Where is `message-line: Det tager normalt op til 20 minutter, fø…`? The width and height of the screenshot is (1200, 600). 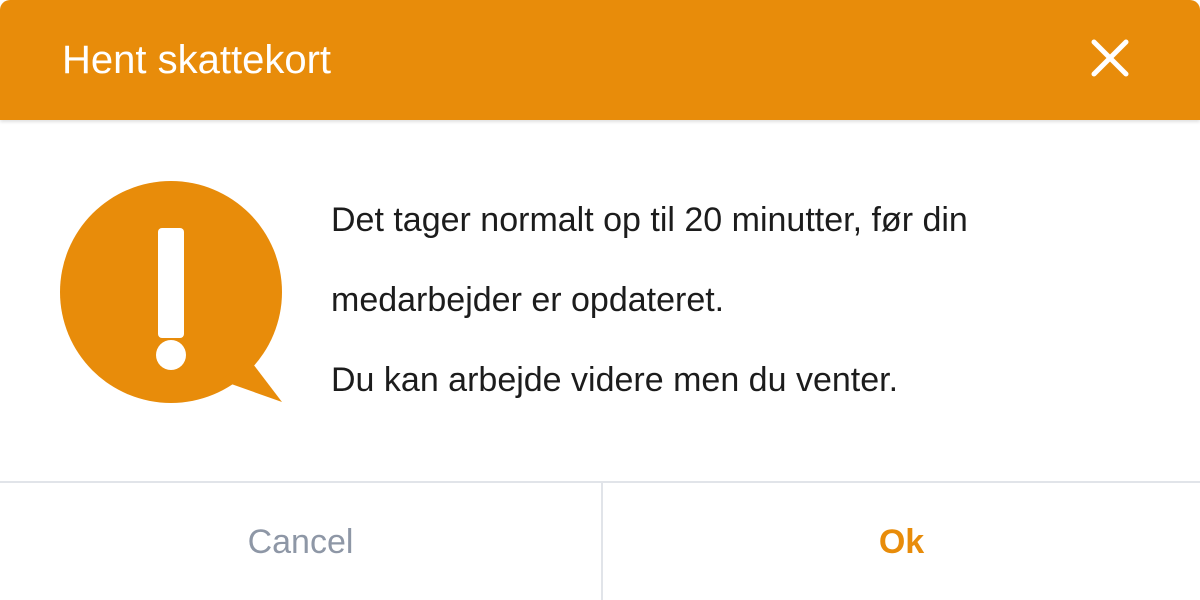
message-line: Det tager normalt op til 20 minutter, fø… is located at coordinates (649, 220).